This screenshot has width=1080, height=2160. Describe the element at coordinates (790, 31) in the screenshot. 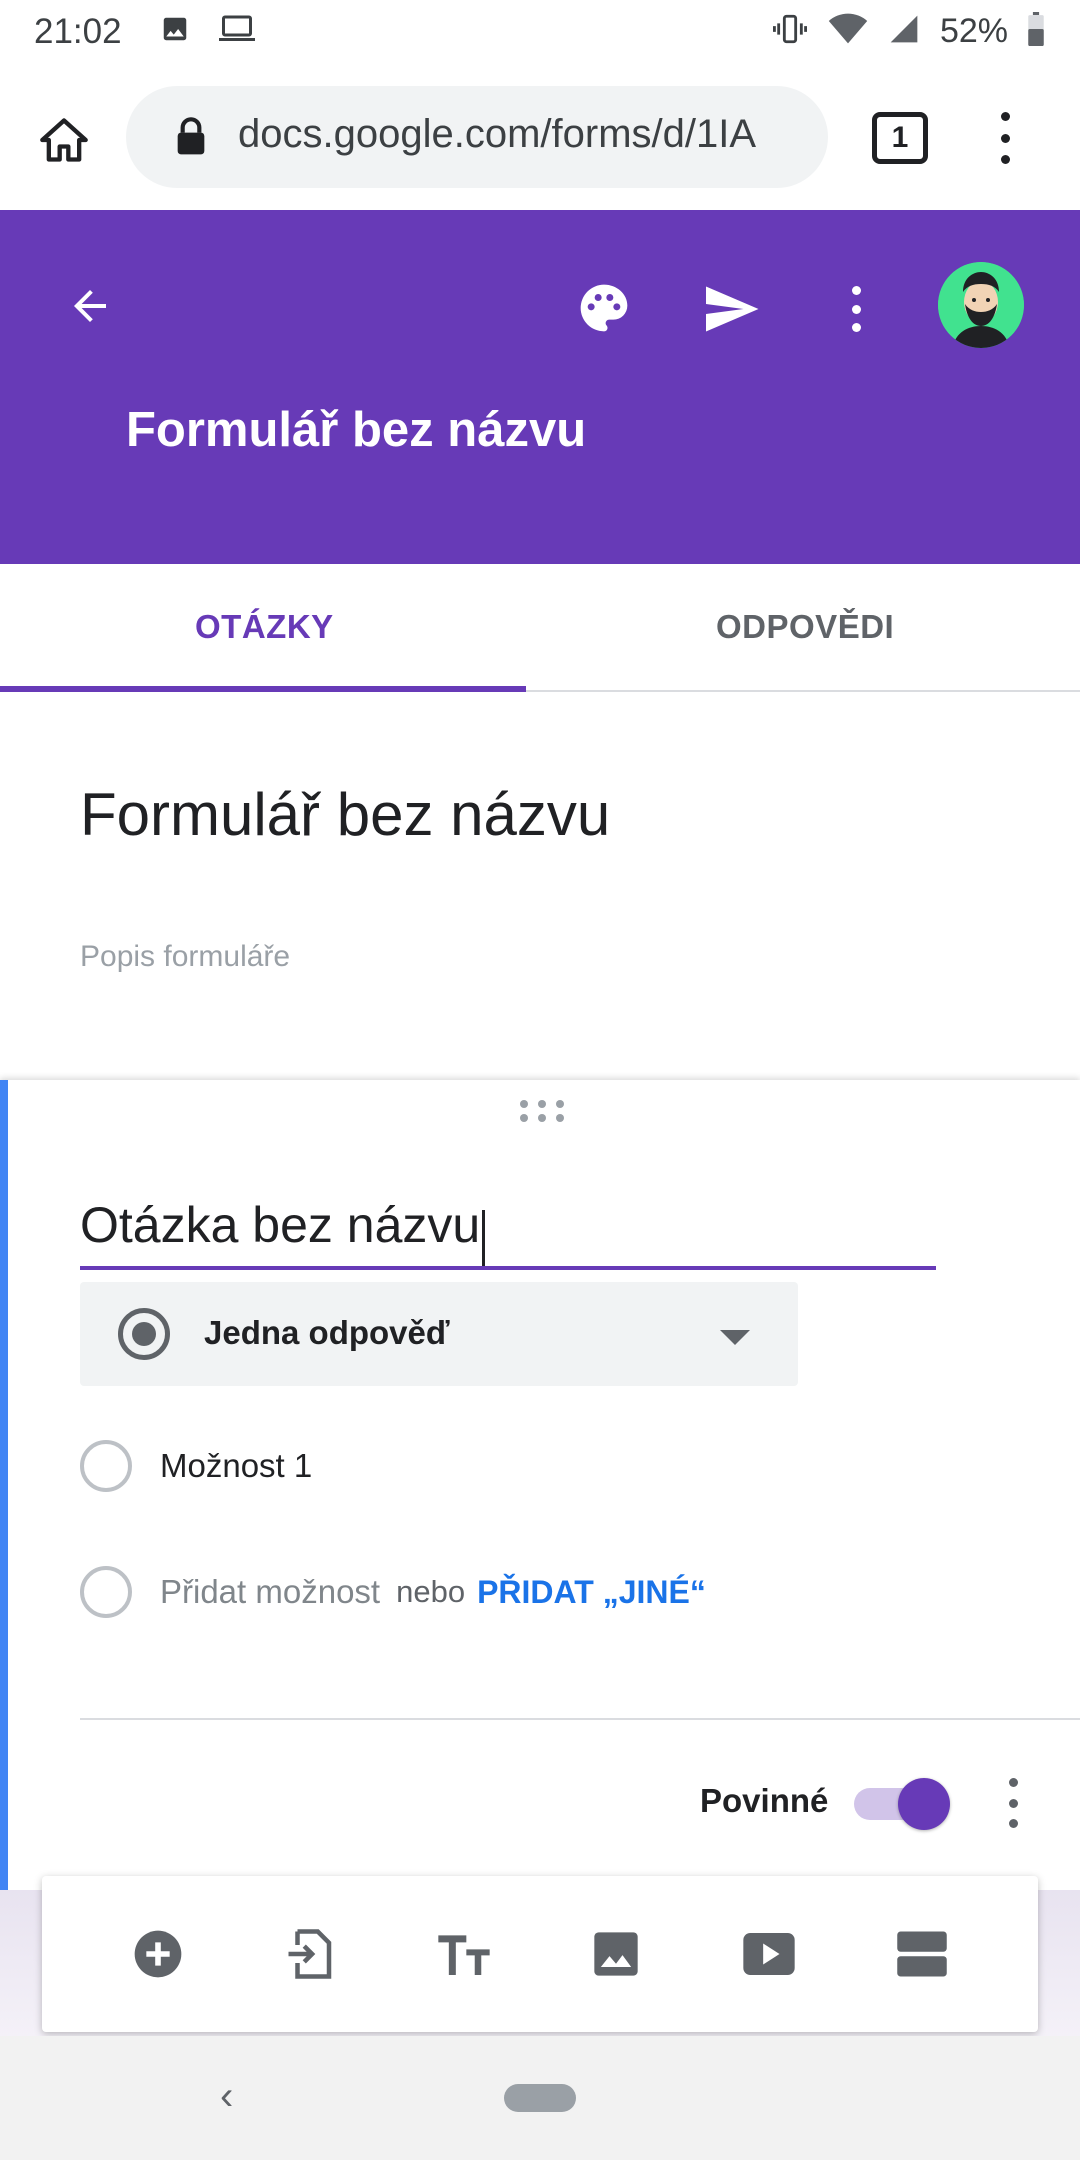

I see `vibrate-icon` at that location.